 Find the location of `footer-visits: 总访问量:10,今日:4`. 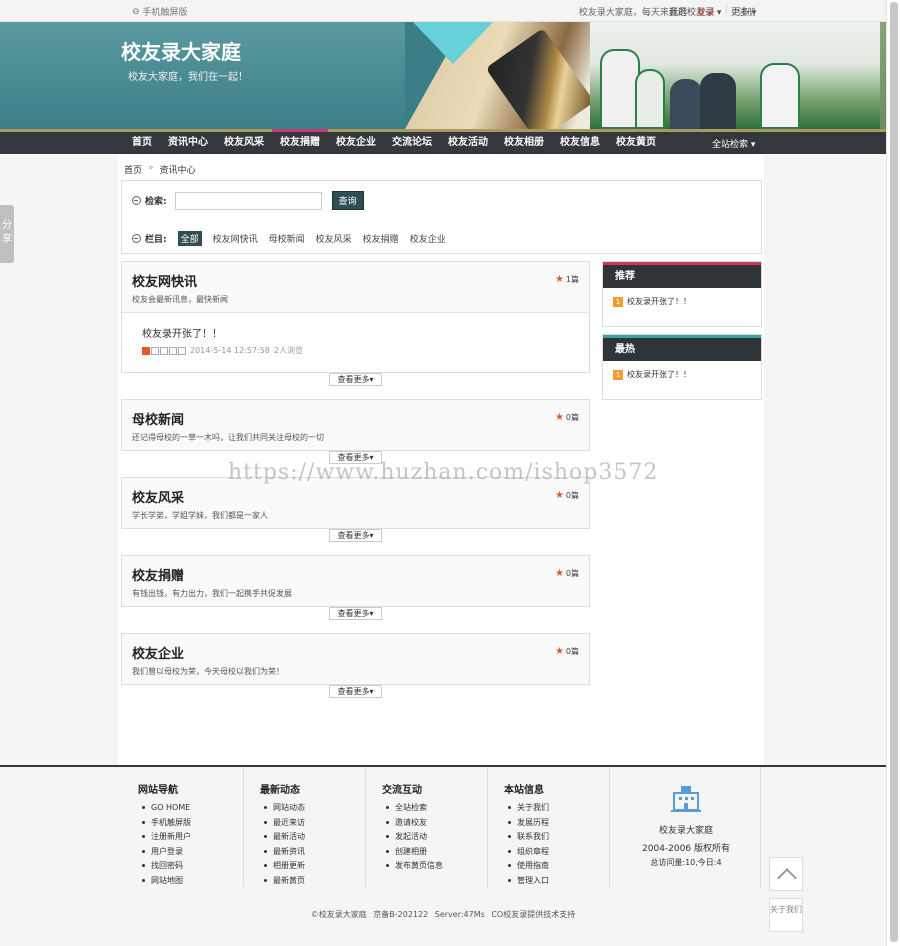

footer-visits: 总访问量:10,今日:4 is located at coordinates (686, 862).